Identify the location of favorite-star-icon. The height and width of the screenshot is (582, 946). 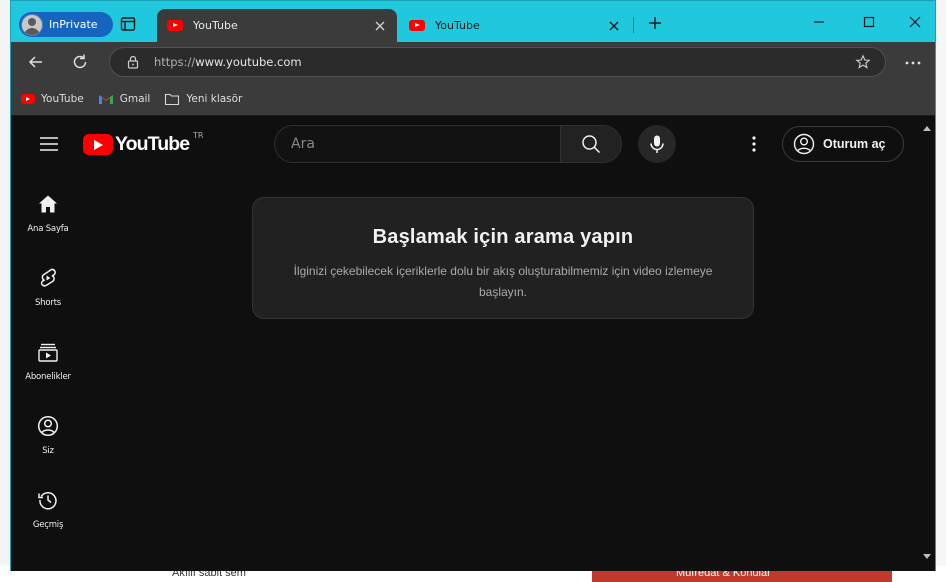
(863, 62).